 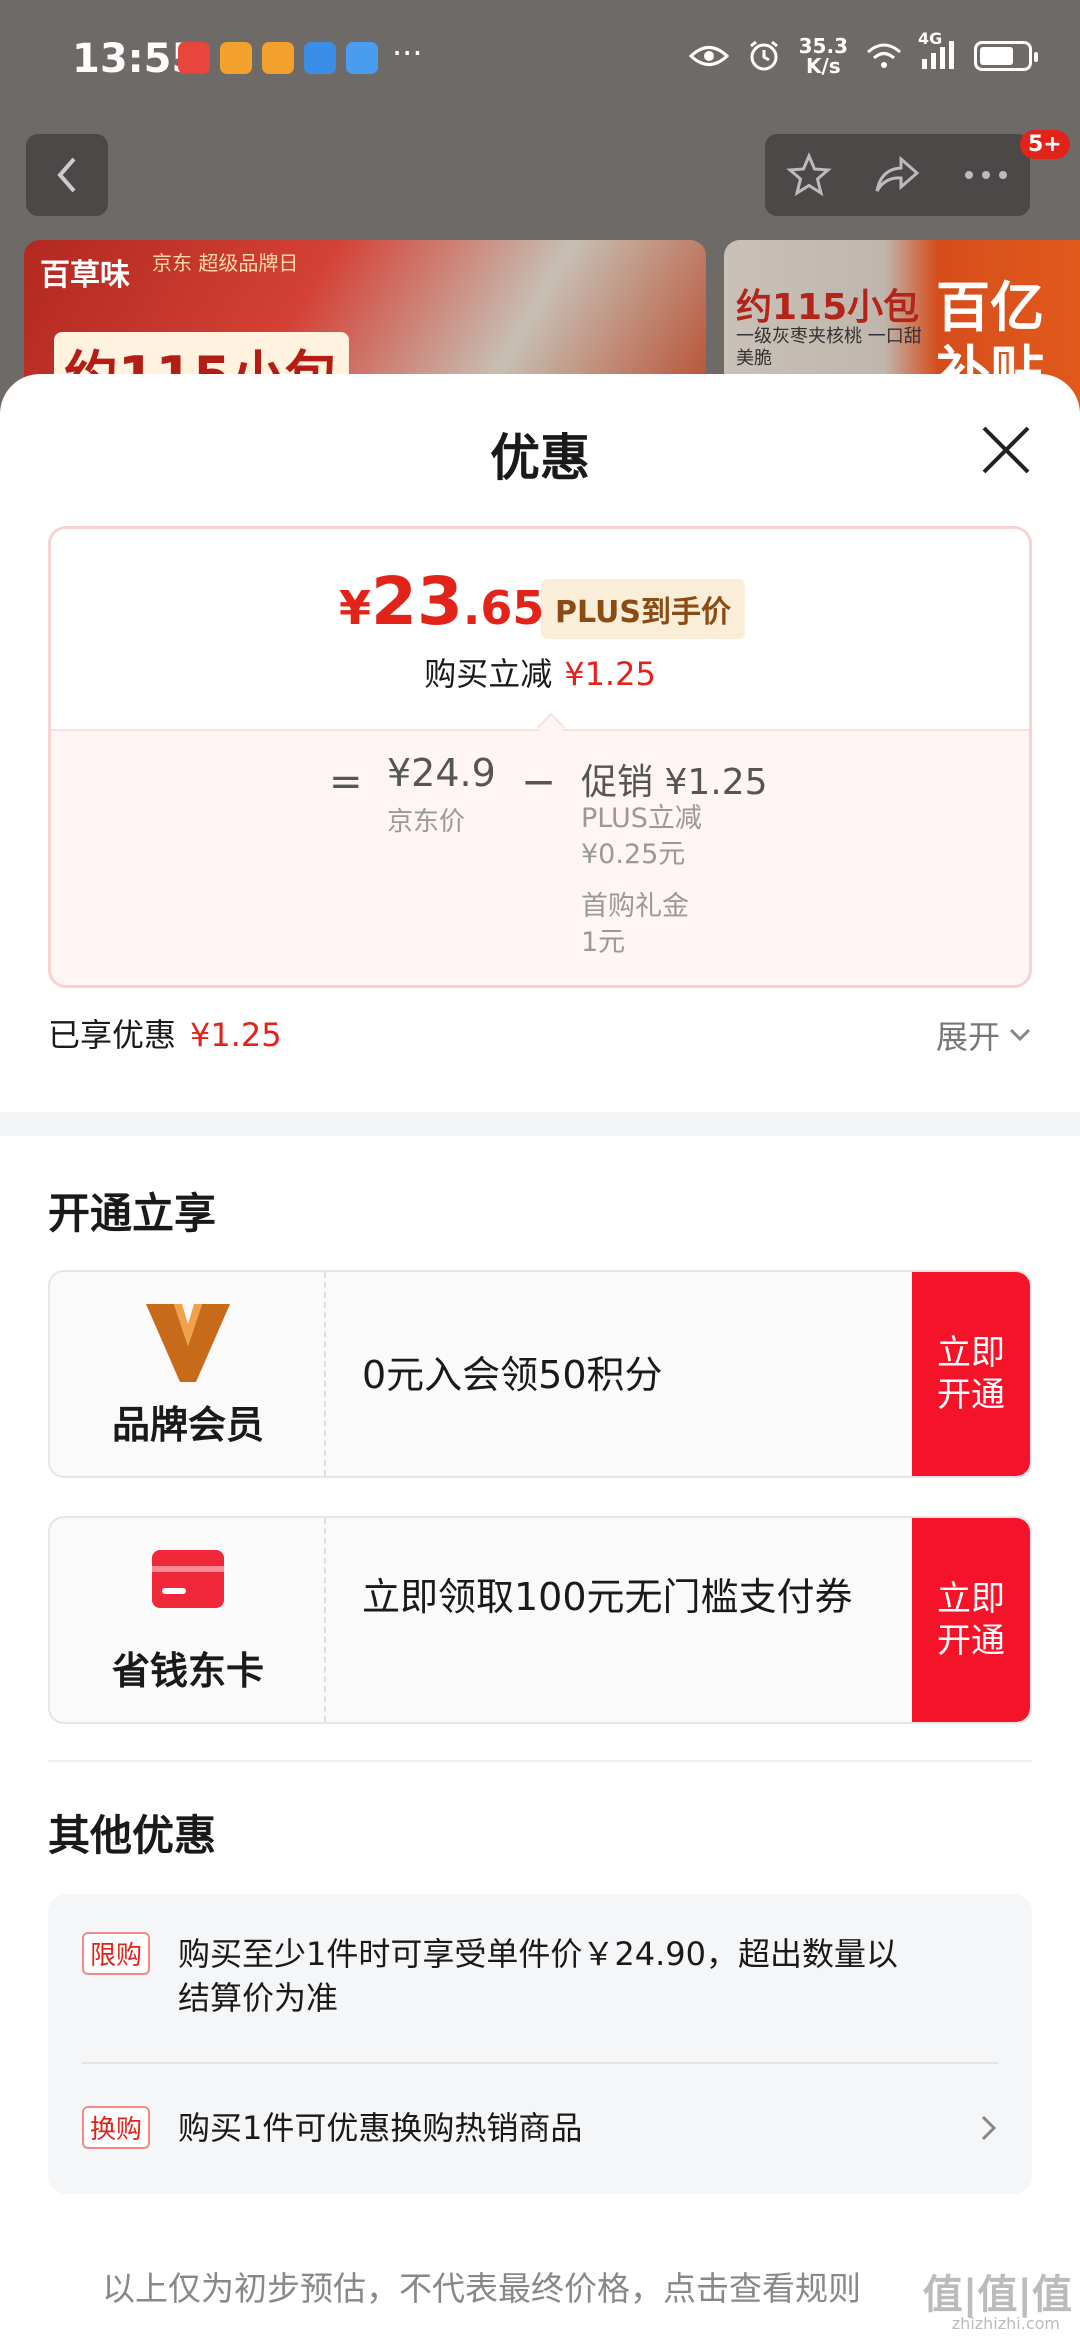 I want to click on currency-symbol: ¥, so click(x=355, y=608).